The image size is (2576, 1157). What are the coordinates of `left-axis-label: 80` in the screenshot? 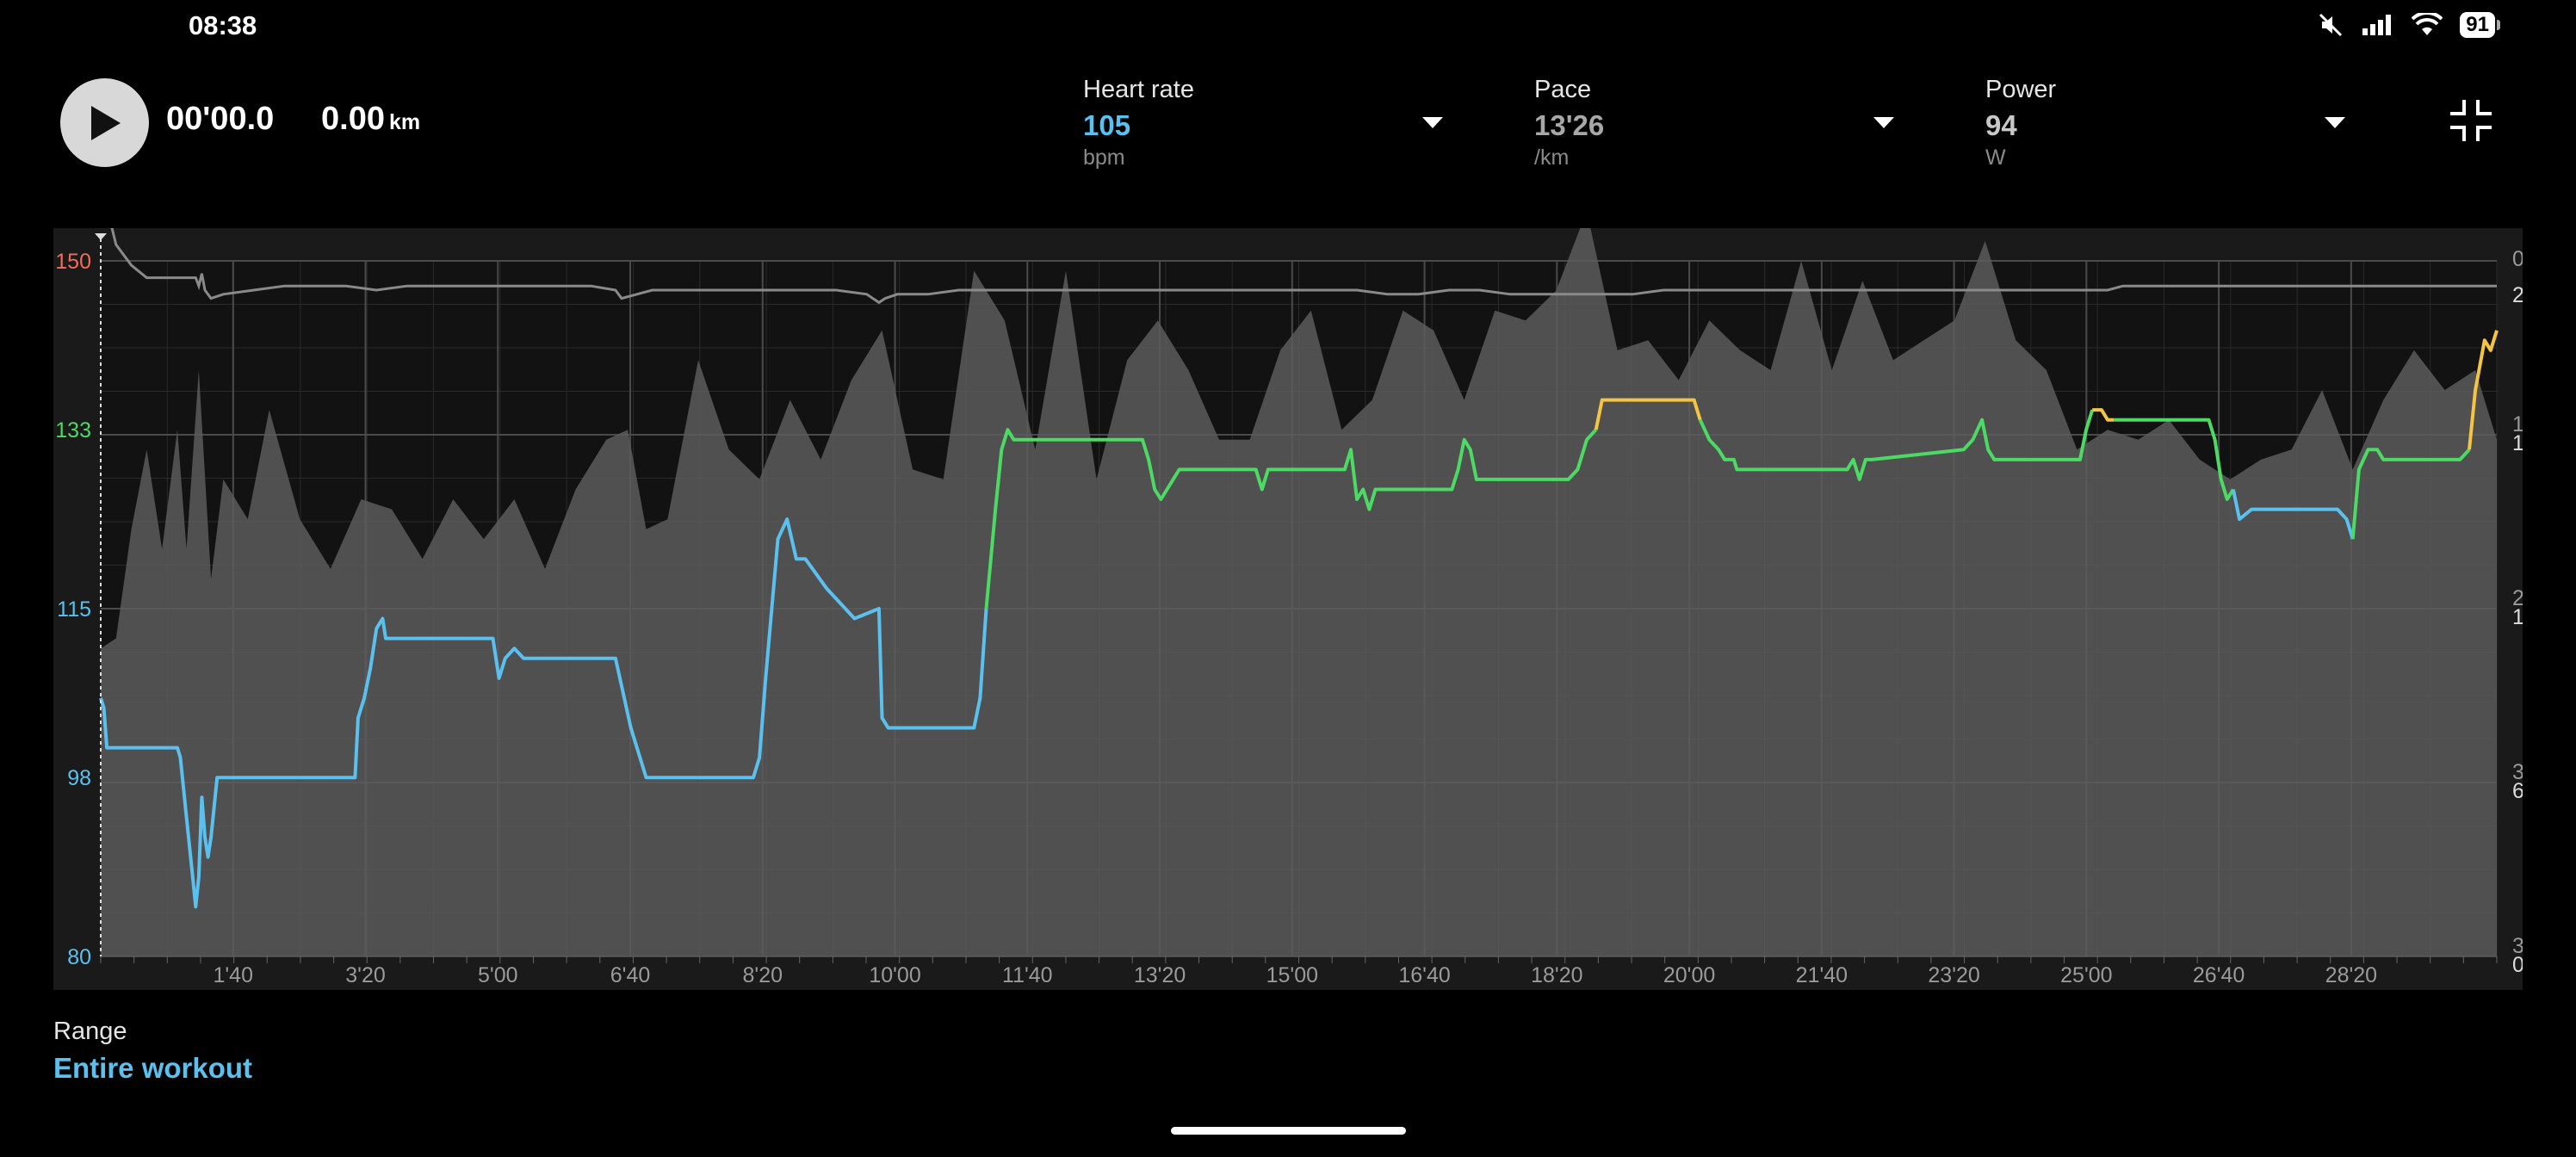 It's located at (79, 957).